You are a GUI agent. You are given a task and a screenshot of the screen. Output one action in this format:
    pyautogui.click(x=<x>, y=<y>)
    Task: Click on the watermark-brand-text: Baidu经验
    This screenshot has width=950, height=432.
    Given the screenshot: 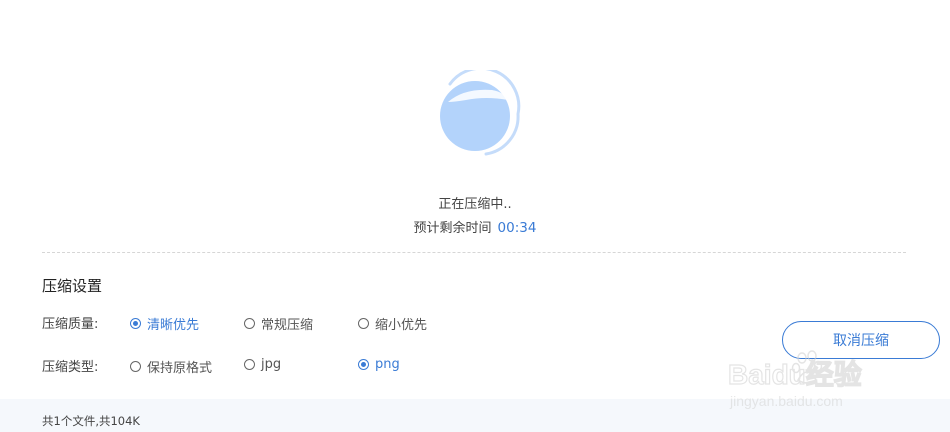 What is the action you would take?
    pyautogui.click(x=795, y=374)
    